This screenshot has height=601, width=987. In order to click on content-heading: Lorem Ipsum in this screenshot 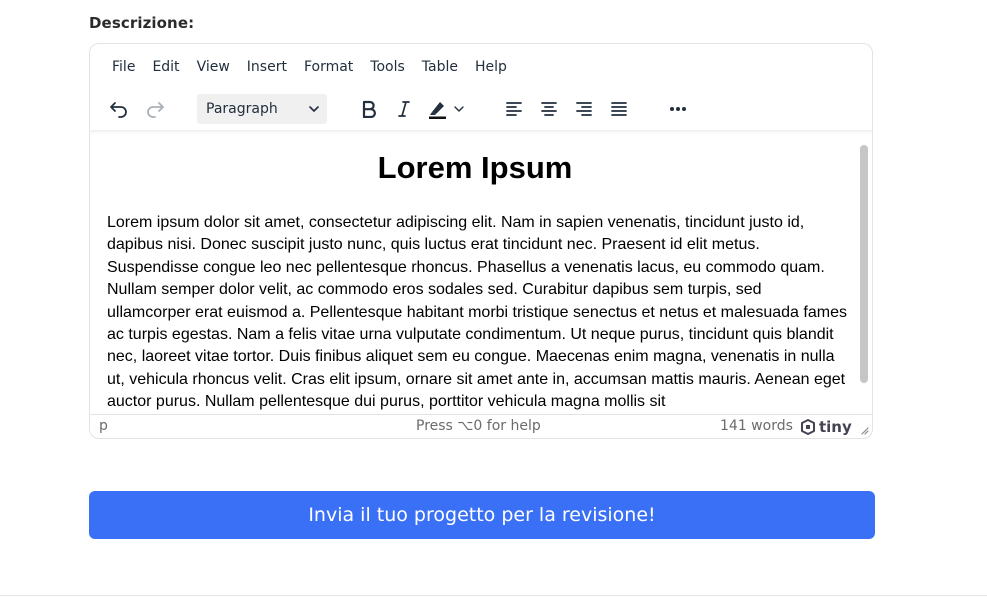, I will do `click(474, 168)`.